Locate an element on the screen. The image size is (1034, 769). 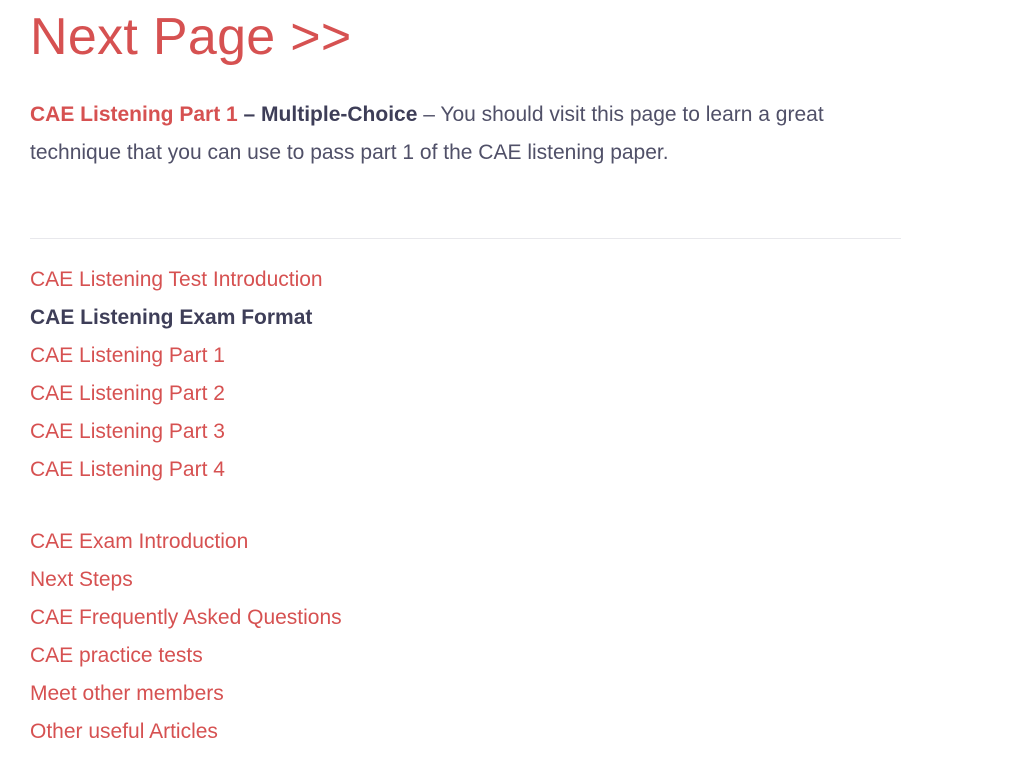
list-item: CAE Listening Part 2 is located at coordinates (176, 394).